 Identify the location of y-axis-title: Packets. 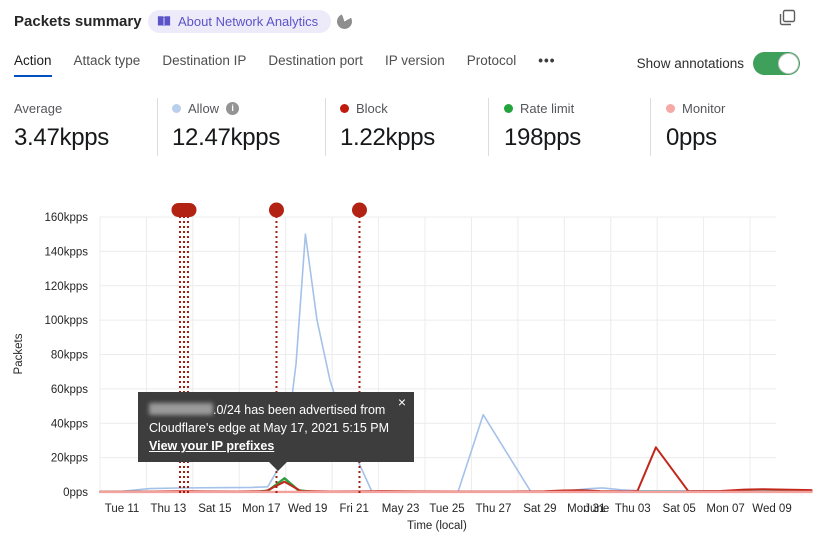
(19, 353).